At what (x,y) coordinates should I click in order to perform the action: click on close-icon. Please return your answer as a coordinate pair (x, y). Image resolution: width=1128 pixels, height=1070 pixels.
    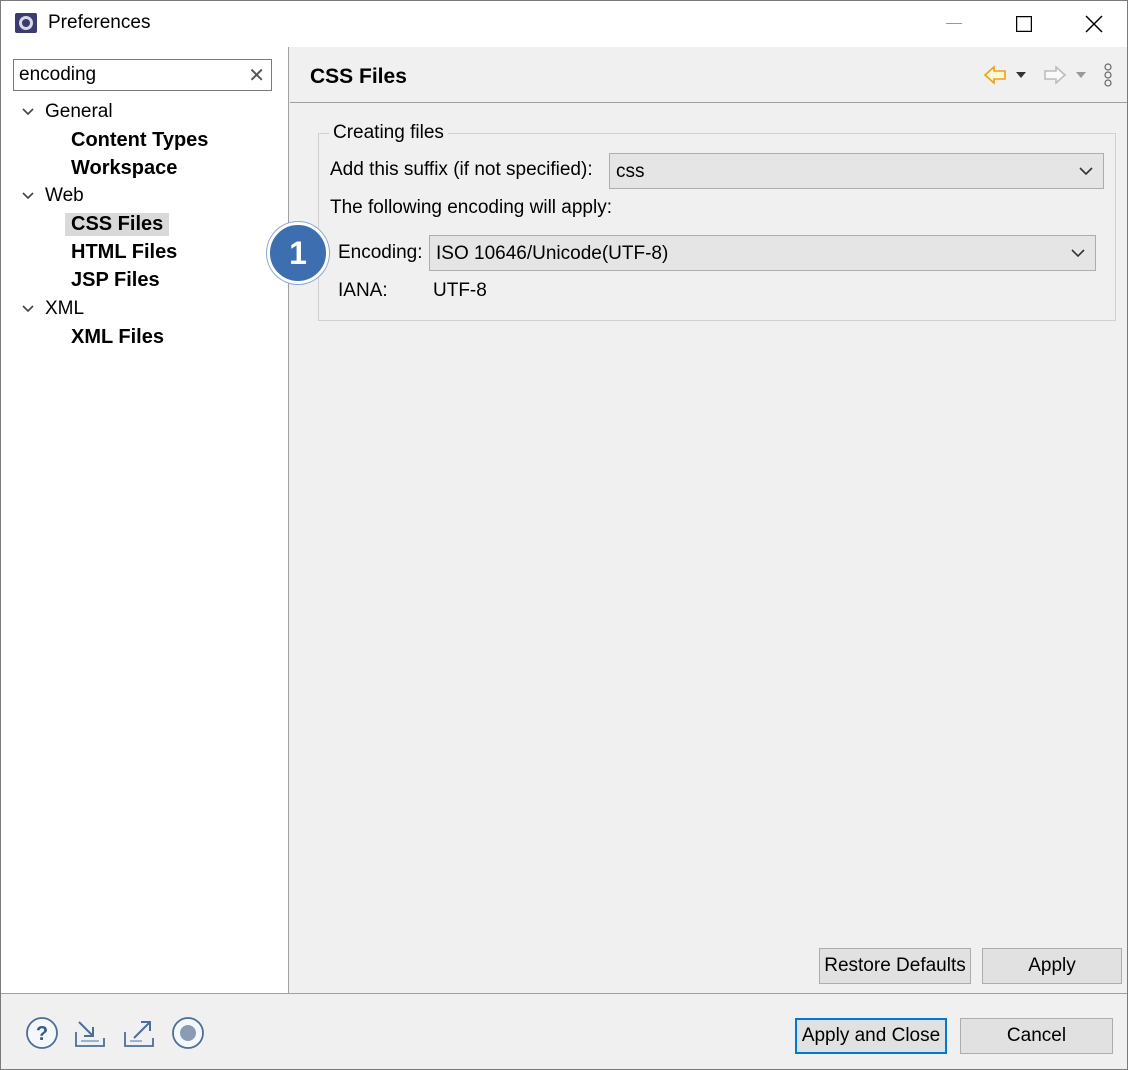
    Looking at the image, I should click on (1094, 24).